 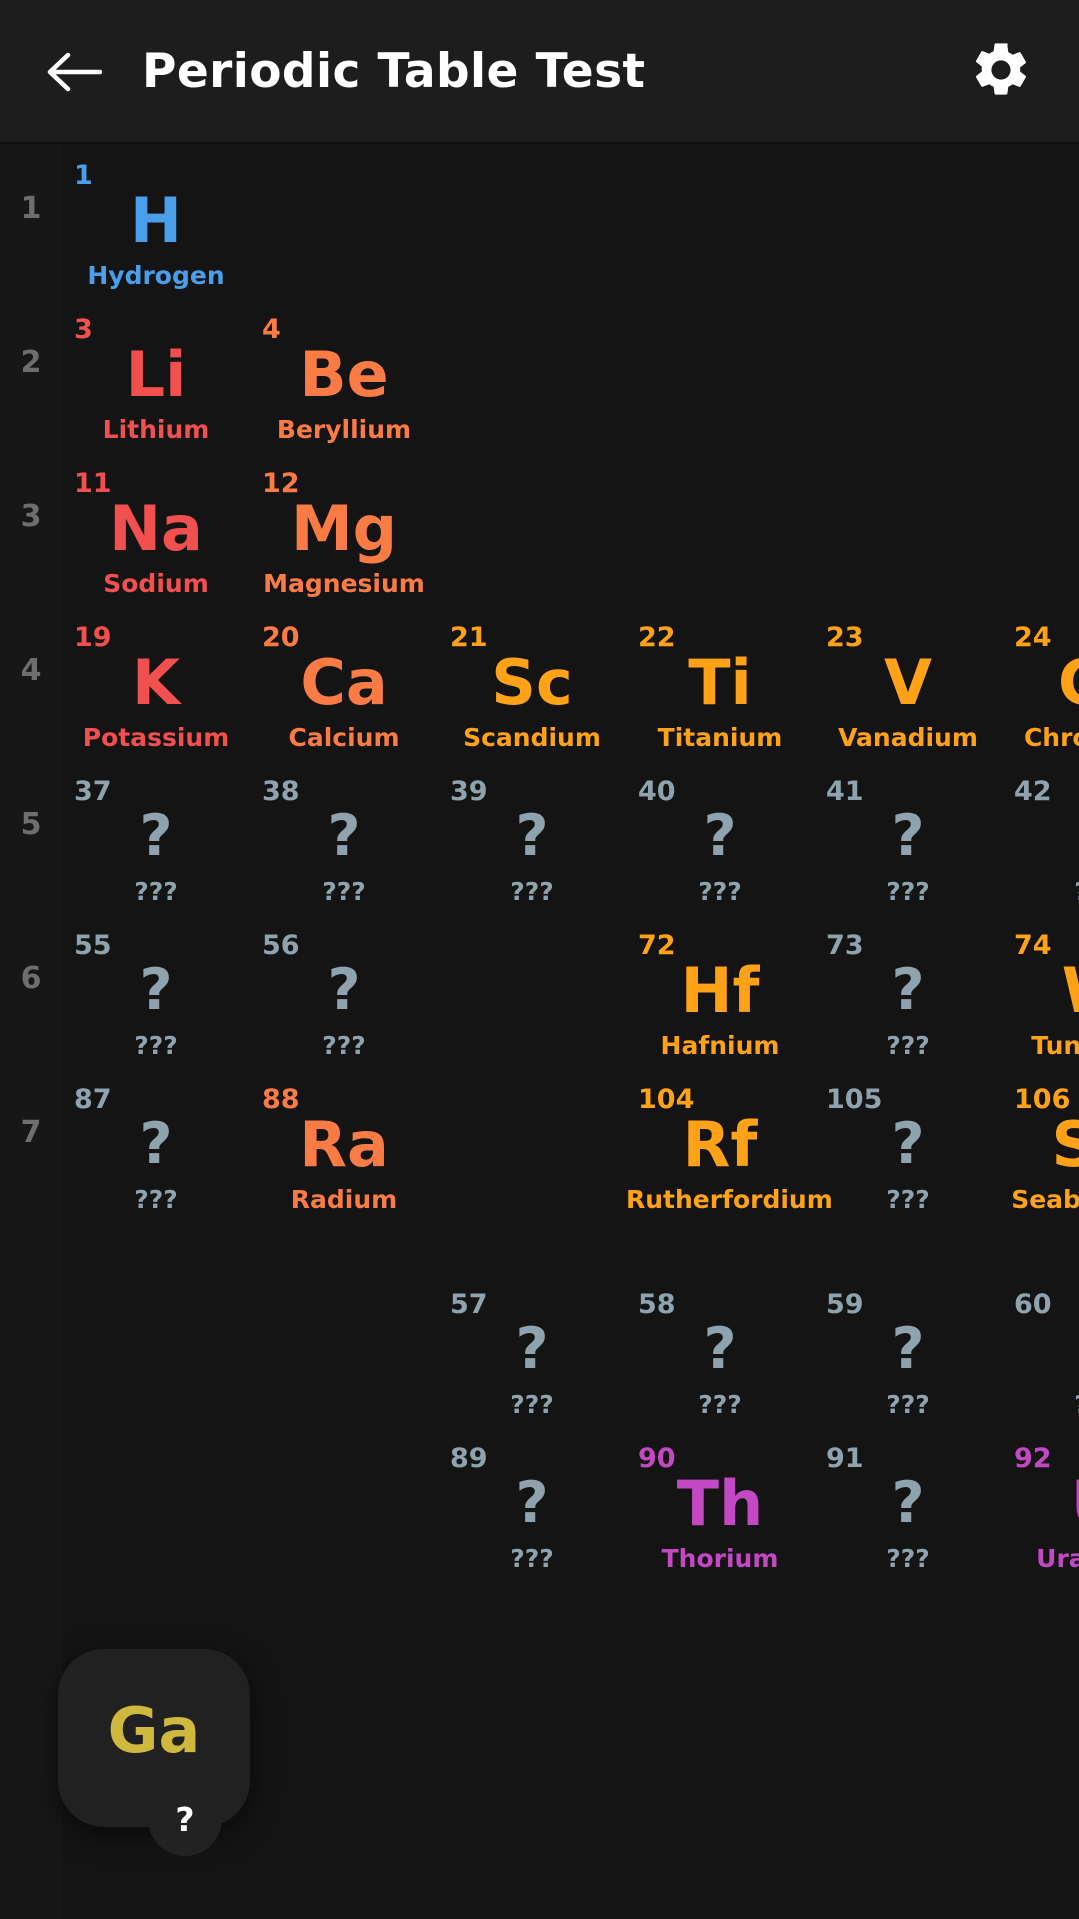 I want to click on element-cell-hf: 72 Hf Hafnium, so click(x=720, y=1009).